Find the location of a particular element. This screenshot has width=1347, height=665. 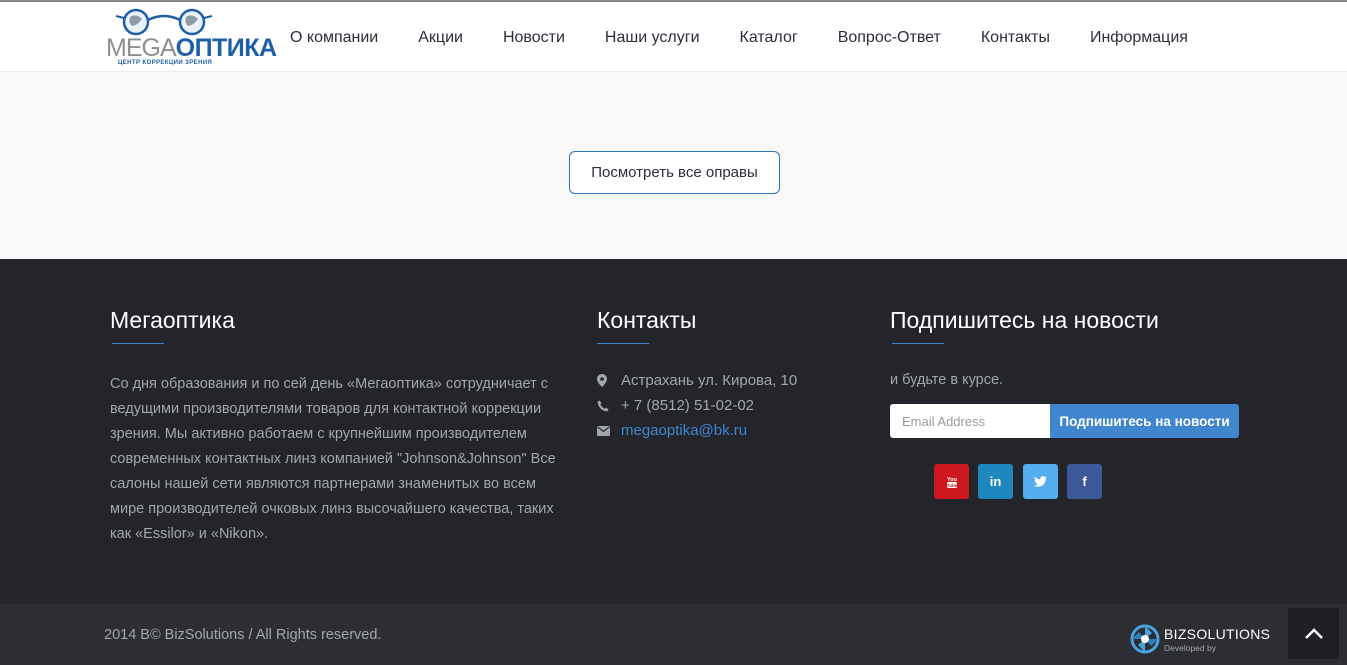

developer-name: BIZSOLUTIONS is located at coordinates (1217, 634).